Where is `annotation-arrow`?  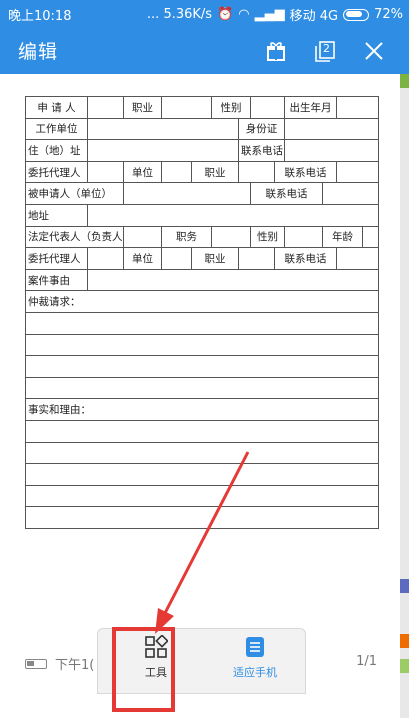
annotation-arrow is located at coordinates (202, 542).